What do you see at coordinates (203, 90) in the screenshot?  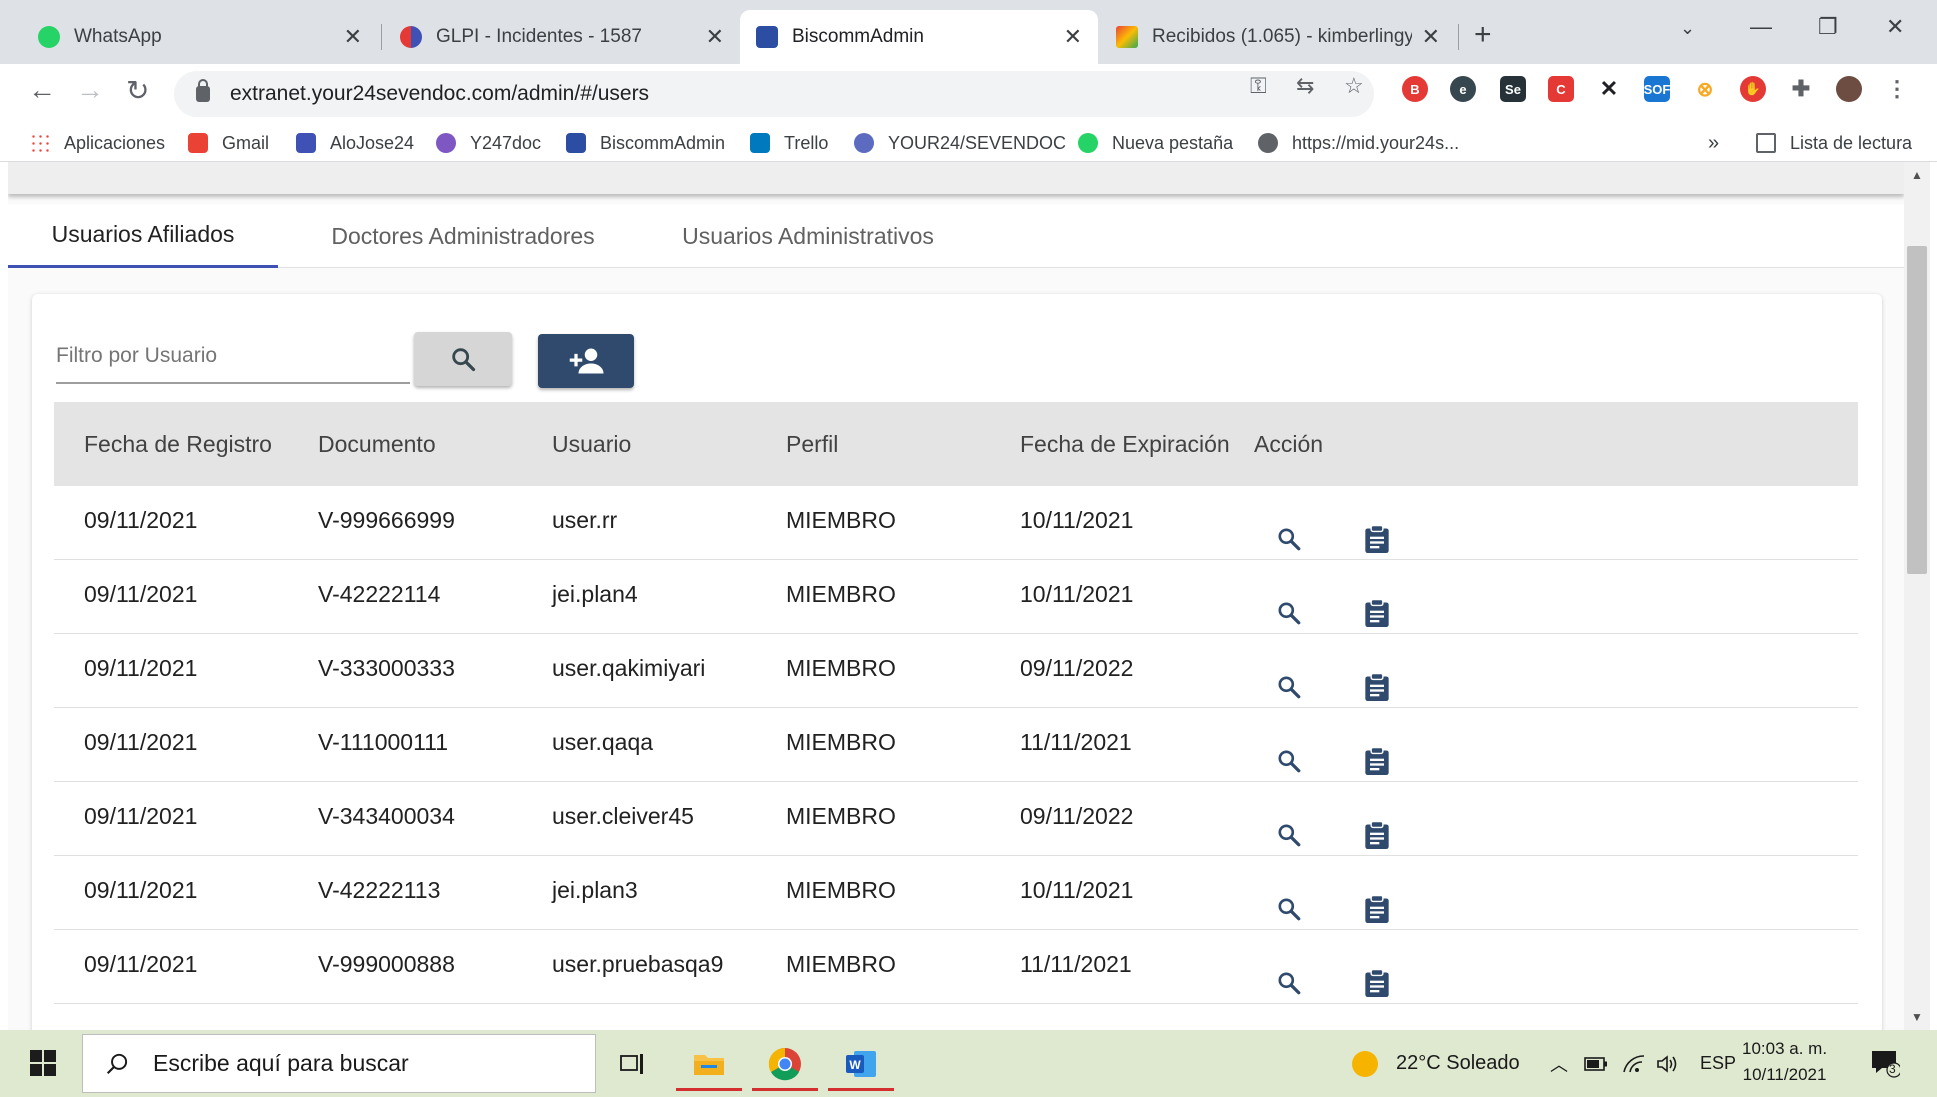 I see `lock-icon` at bounding box center [203, 90].